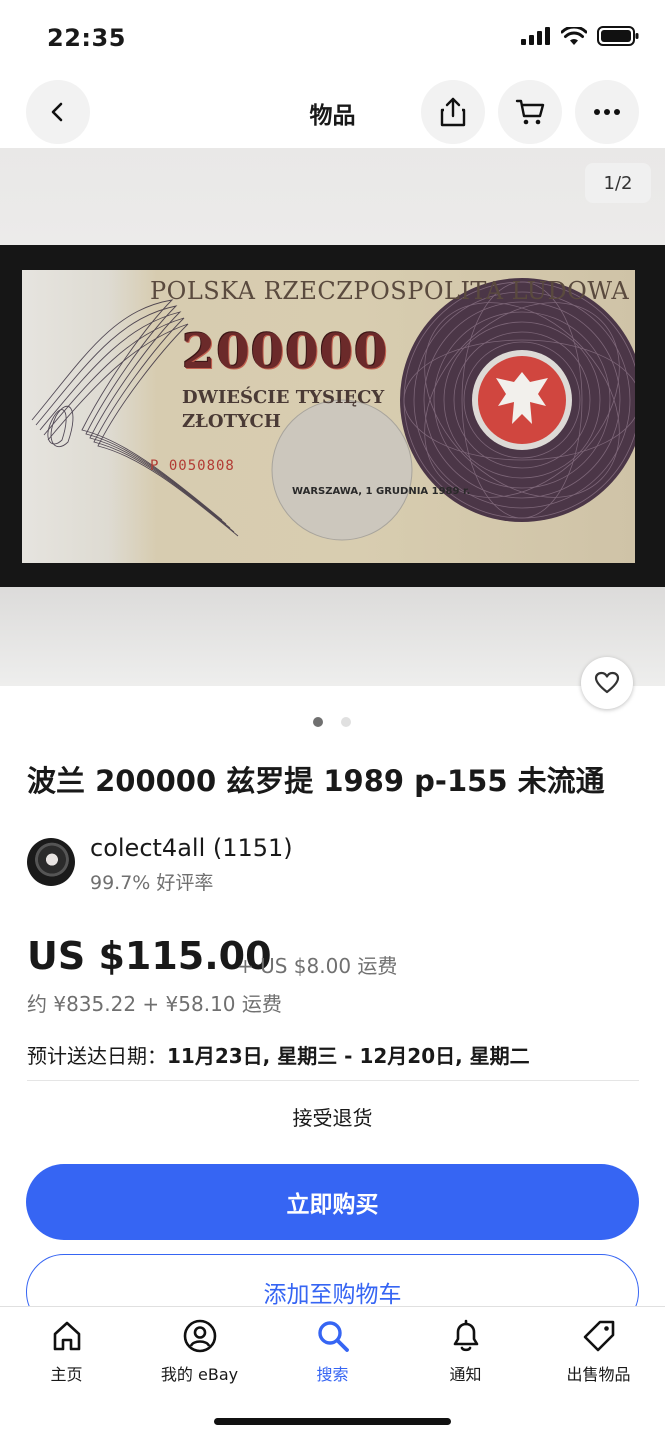  What do you see at coordinates (97, 1056) in the screenshot?
I see `delivery-label: 预计送达日期：` at bounding box center [97, 1056].